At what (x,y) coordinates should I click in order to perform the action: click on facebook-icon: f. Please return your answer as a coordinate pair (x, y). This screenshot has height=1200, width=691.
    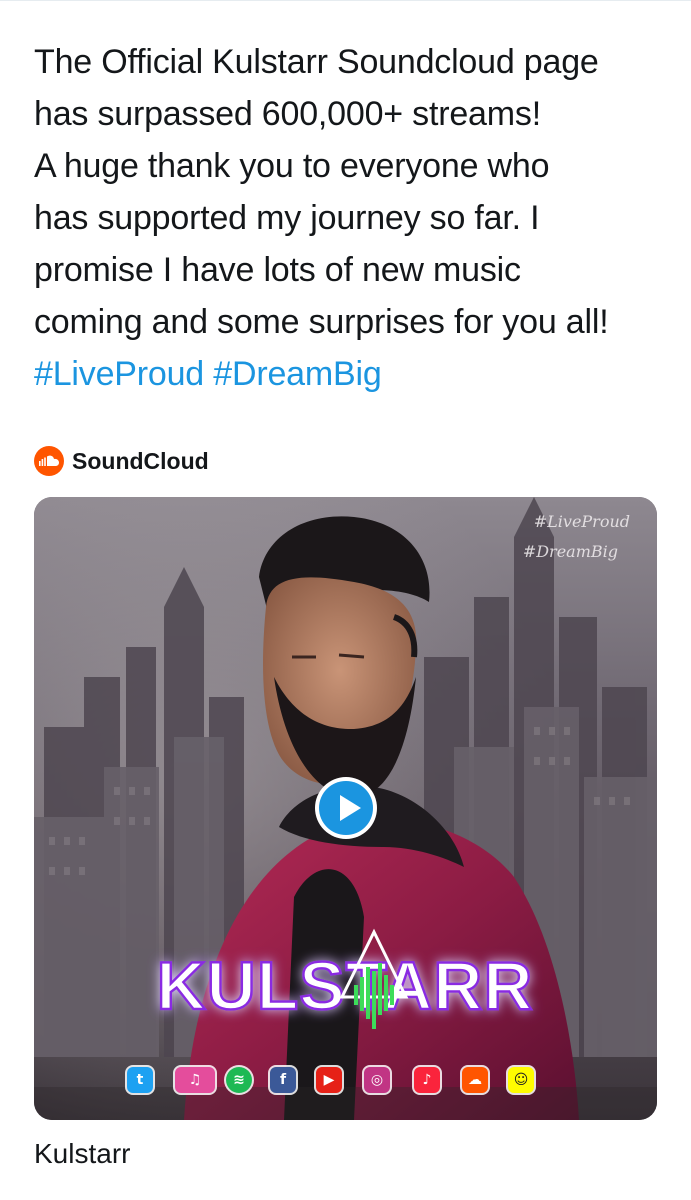
    Looking at the image, I should click on (283, 1080).